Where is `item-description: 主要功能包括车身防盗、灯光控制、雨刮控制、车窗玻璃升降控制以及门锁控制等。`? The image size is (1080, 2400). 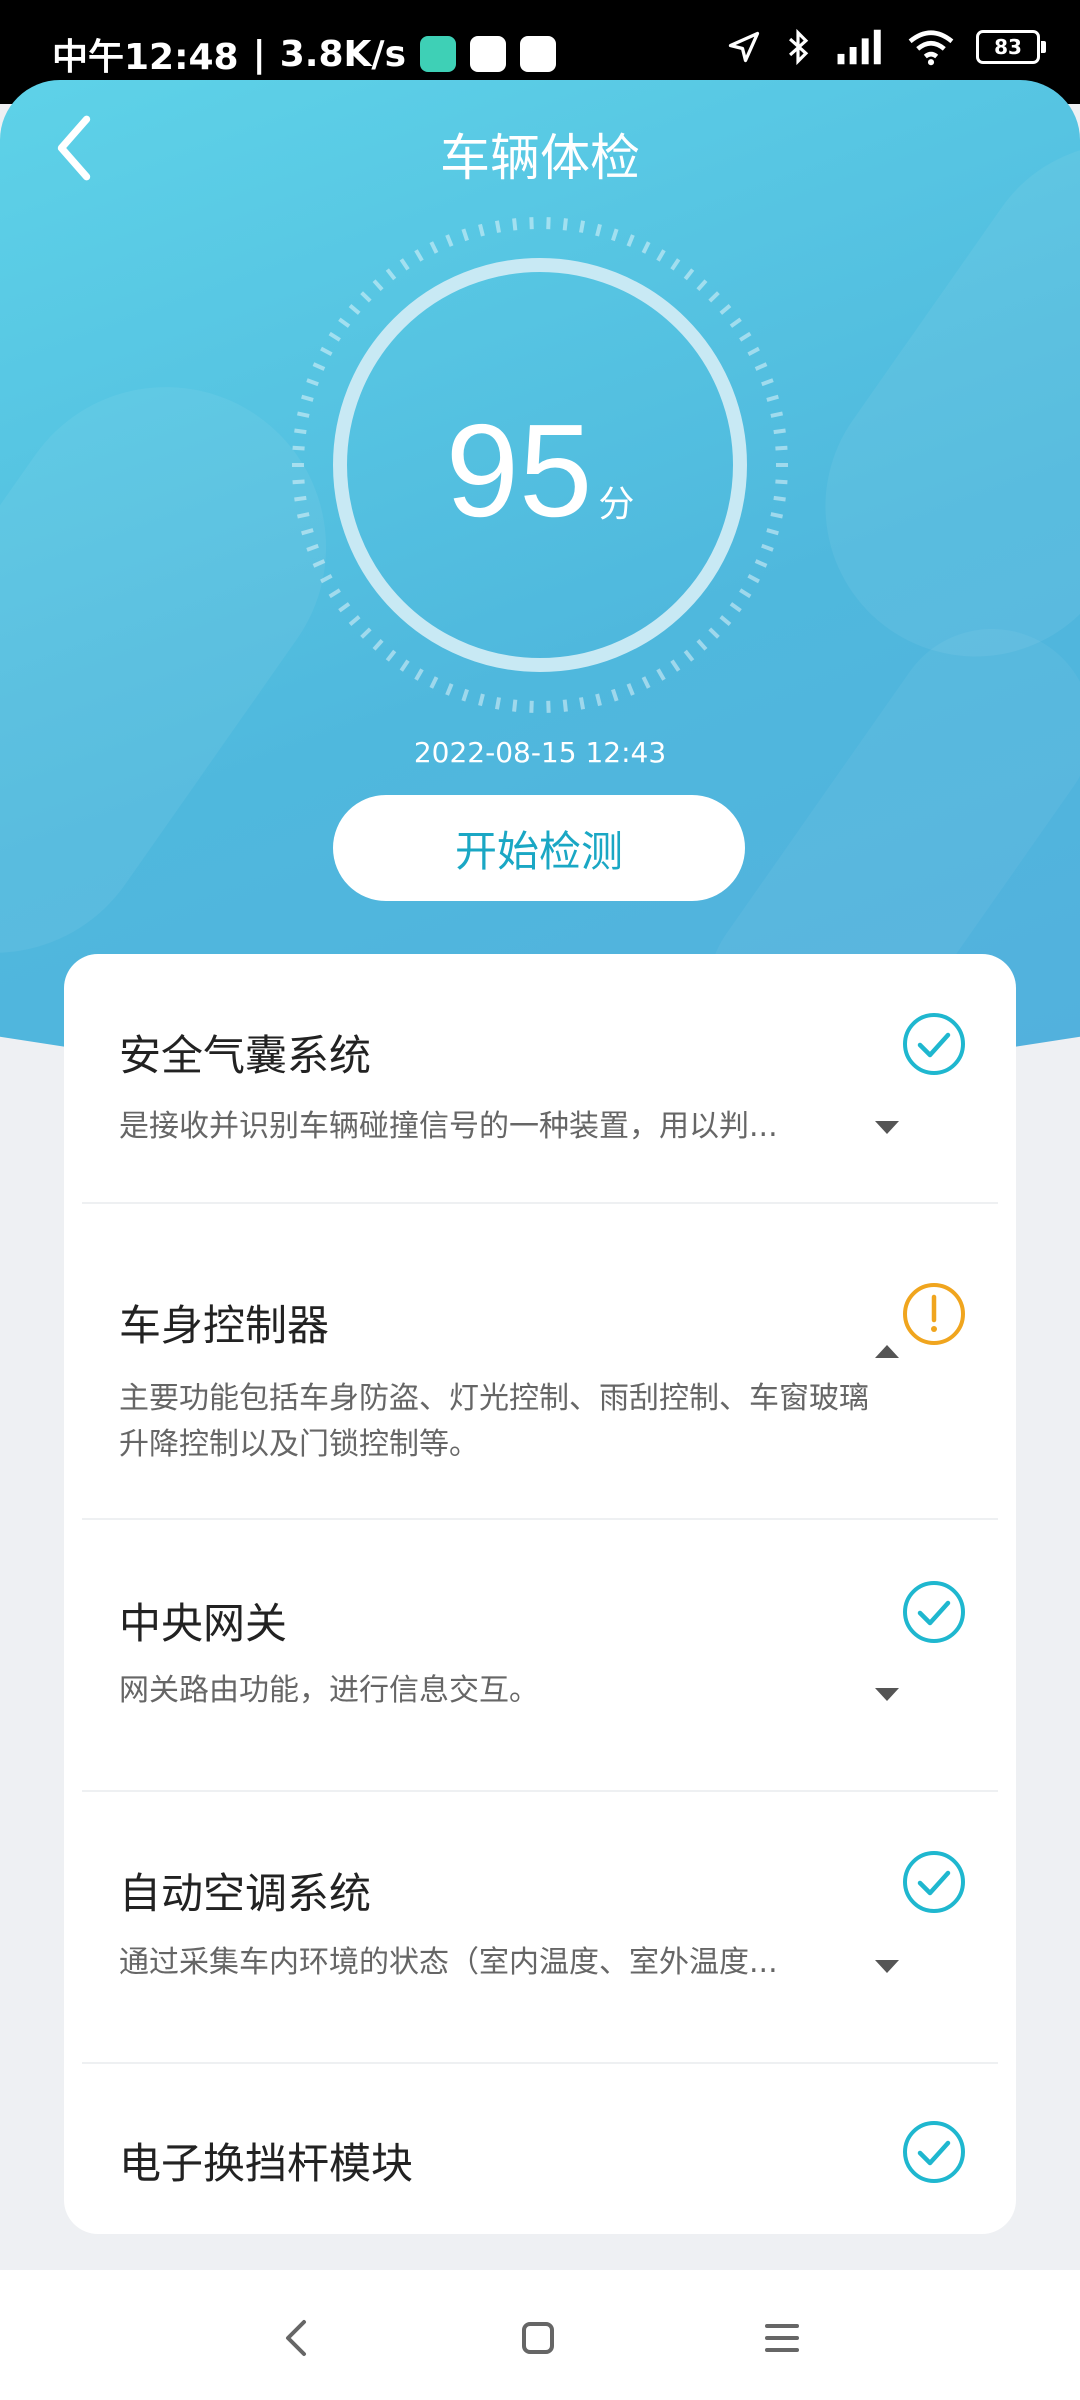
item-description: 主要功能包括车身防盗、灯光控制、雨刮控制、车窗玻璃升降控制以及门锁控制等。 is located at coordinates (494, 1421).